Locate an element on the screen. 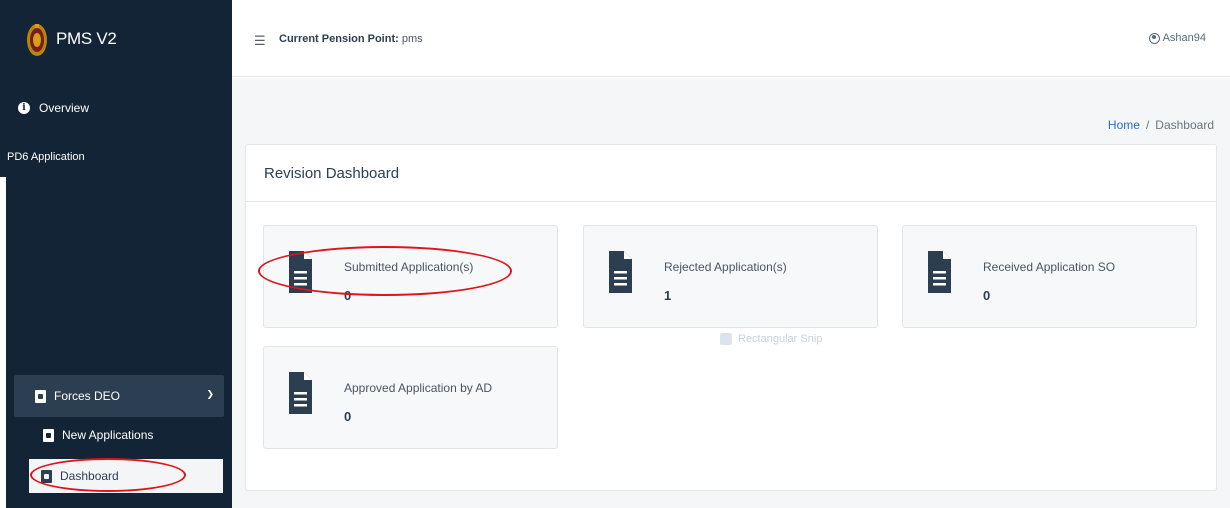 This screenshot has width=1230, height=508. card-label: Received Application SO is located at coordinates (1049, 267).